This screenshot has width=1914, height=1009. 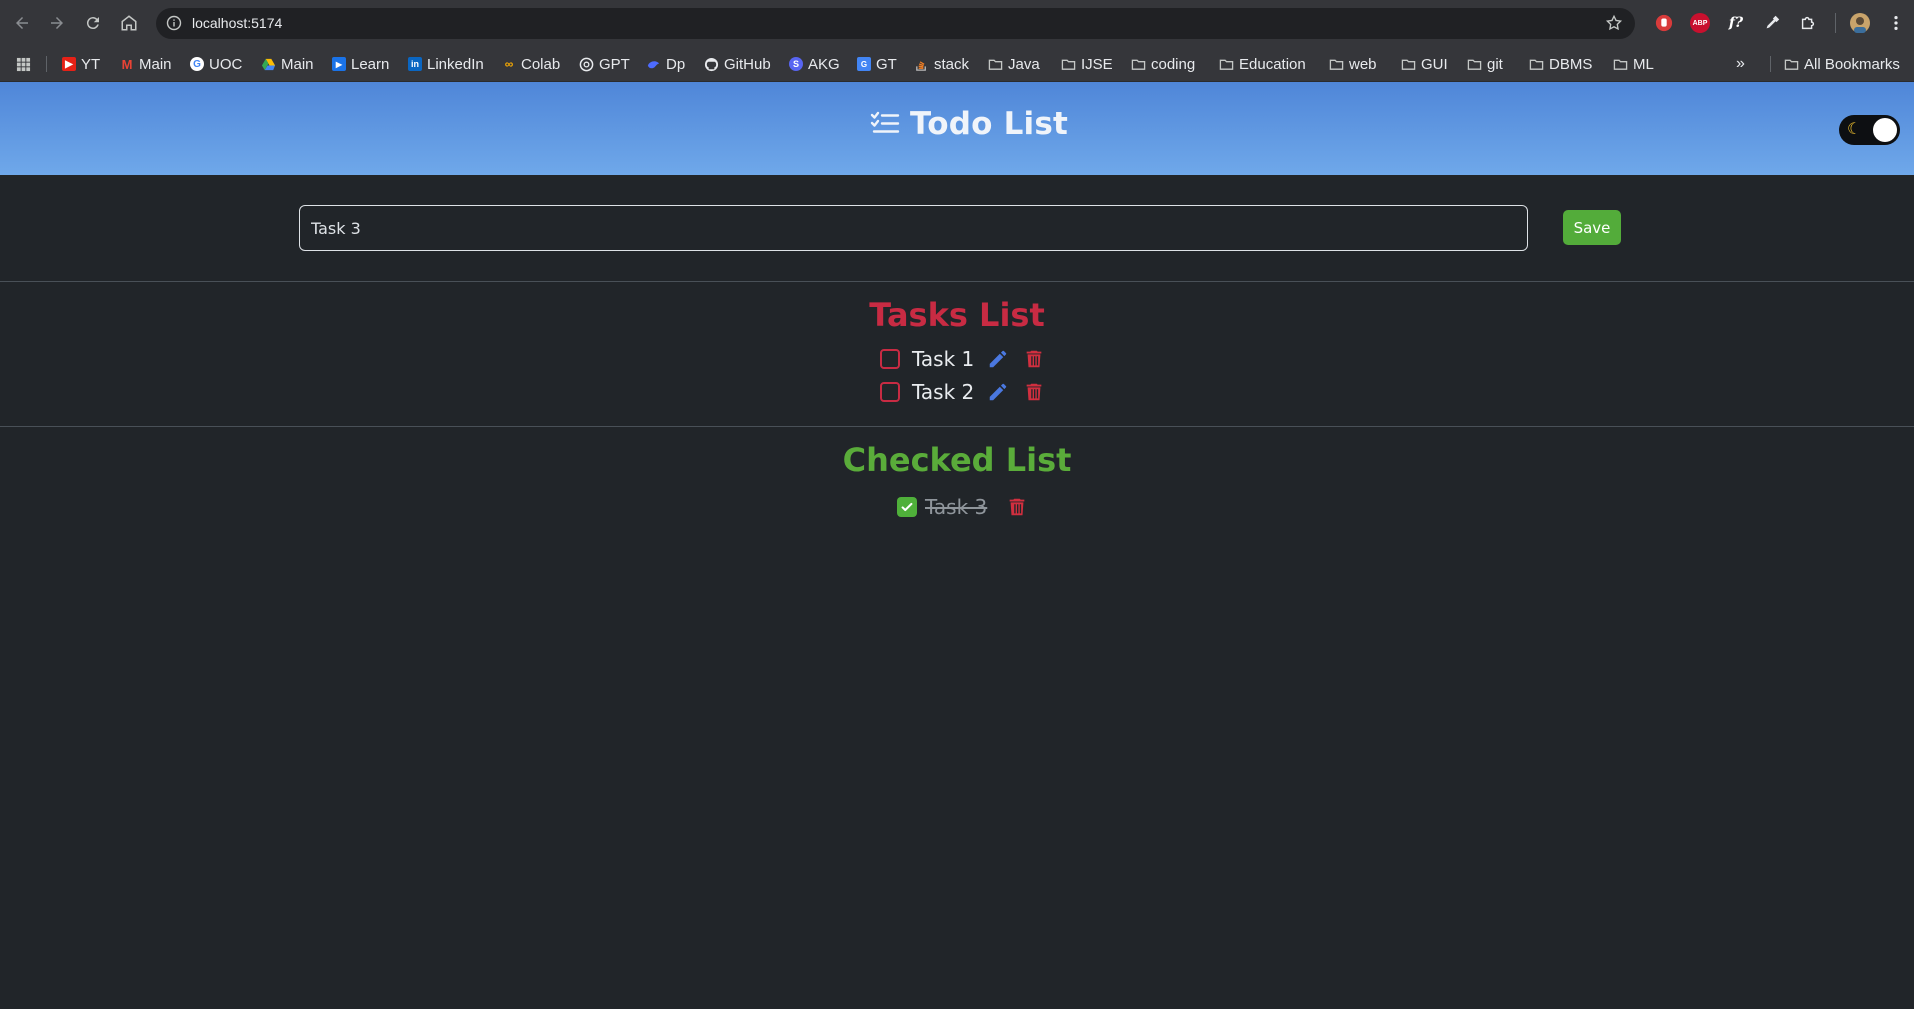 What do you see at coordinates (127, 64) in the screenshot?
I see `gmail-icon: M` at bounding box center [127, 64].